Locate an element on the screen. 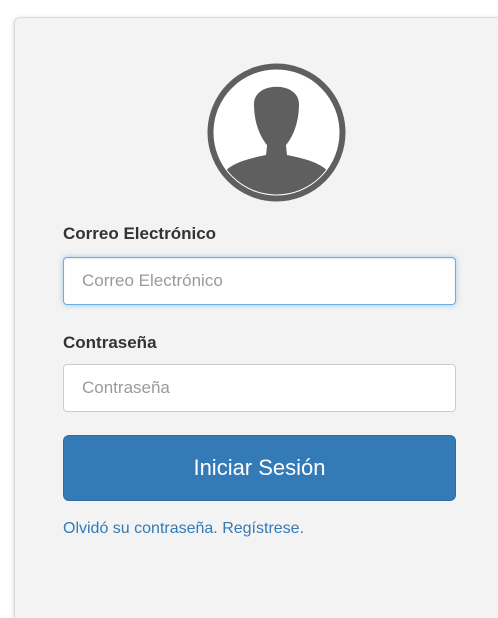 The width and height of the screenshot is (498, 618). account-links: Olvidó su contraseña. Regístrese. is located at coordinates (183, 529).